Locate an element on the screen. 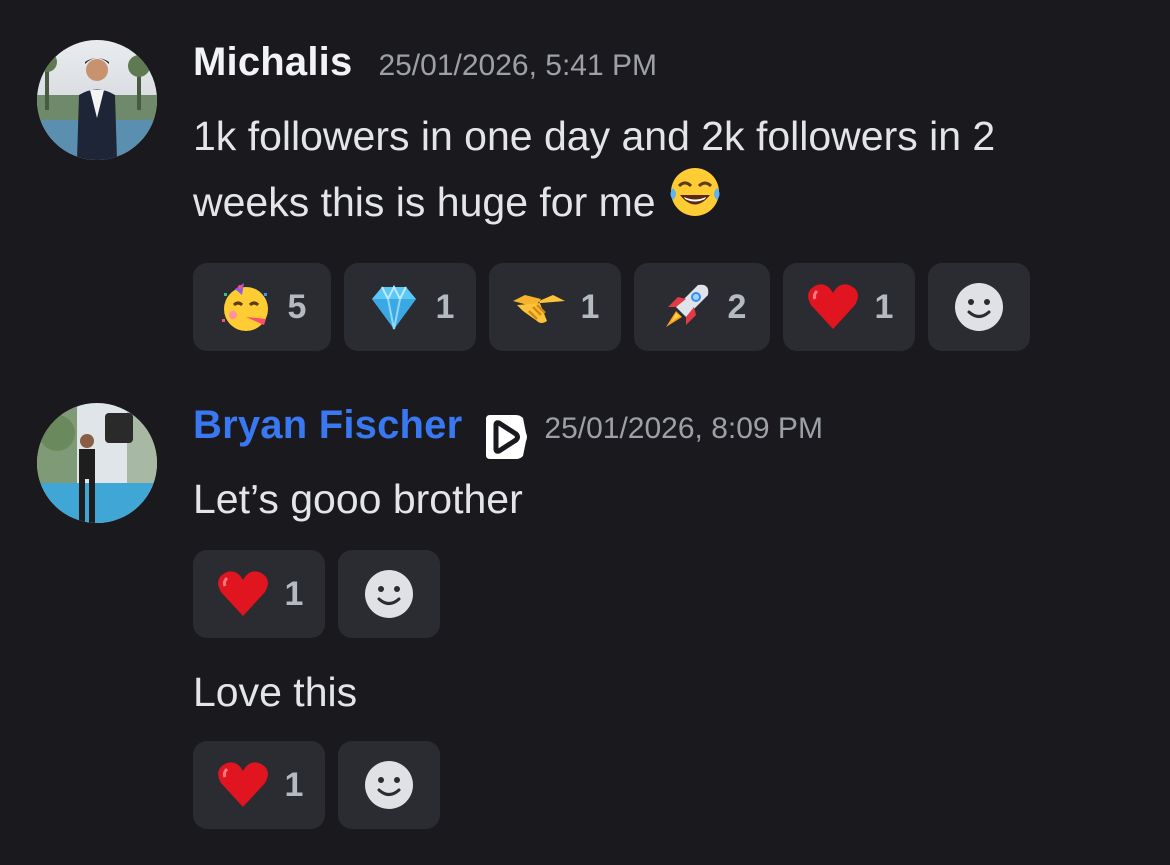 Image resolution: width=1170 pixels, height=865 pixels. message-content: Love this 1 is located at coordinates (316, 744).